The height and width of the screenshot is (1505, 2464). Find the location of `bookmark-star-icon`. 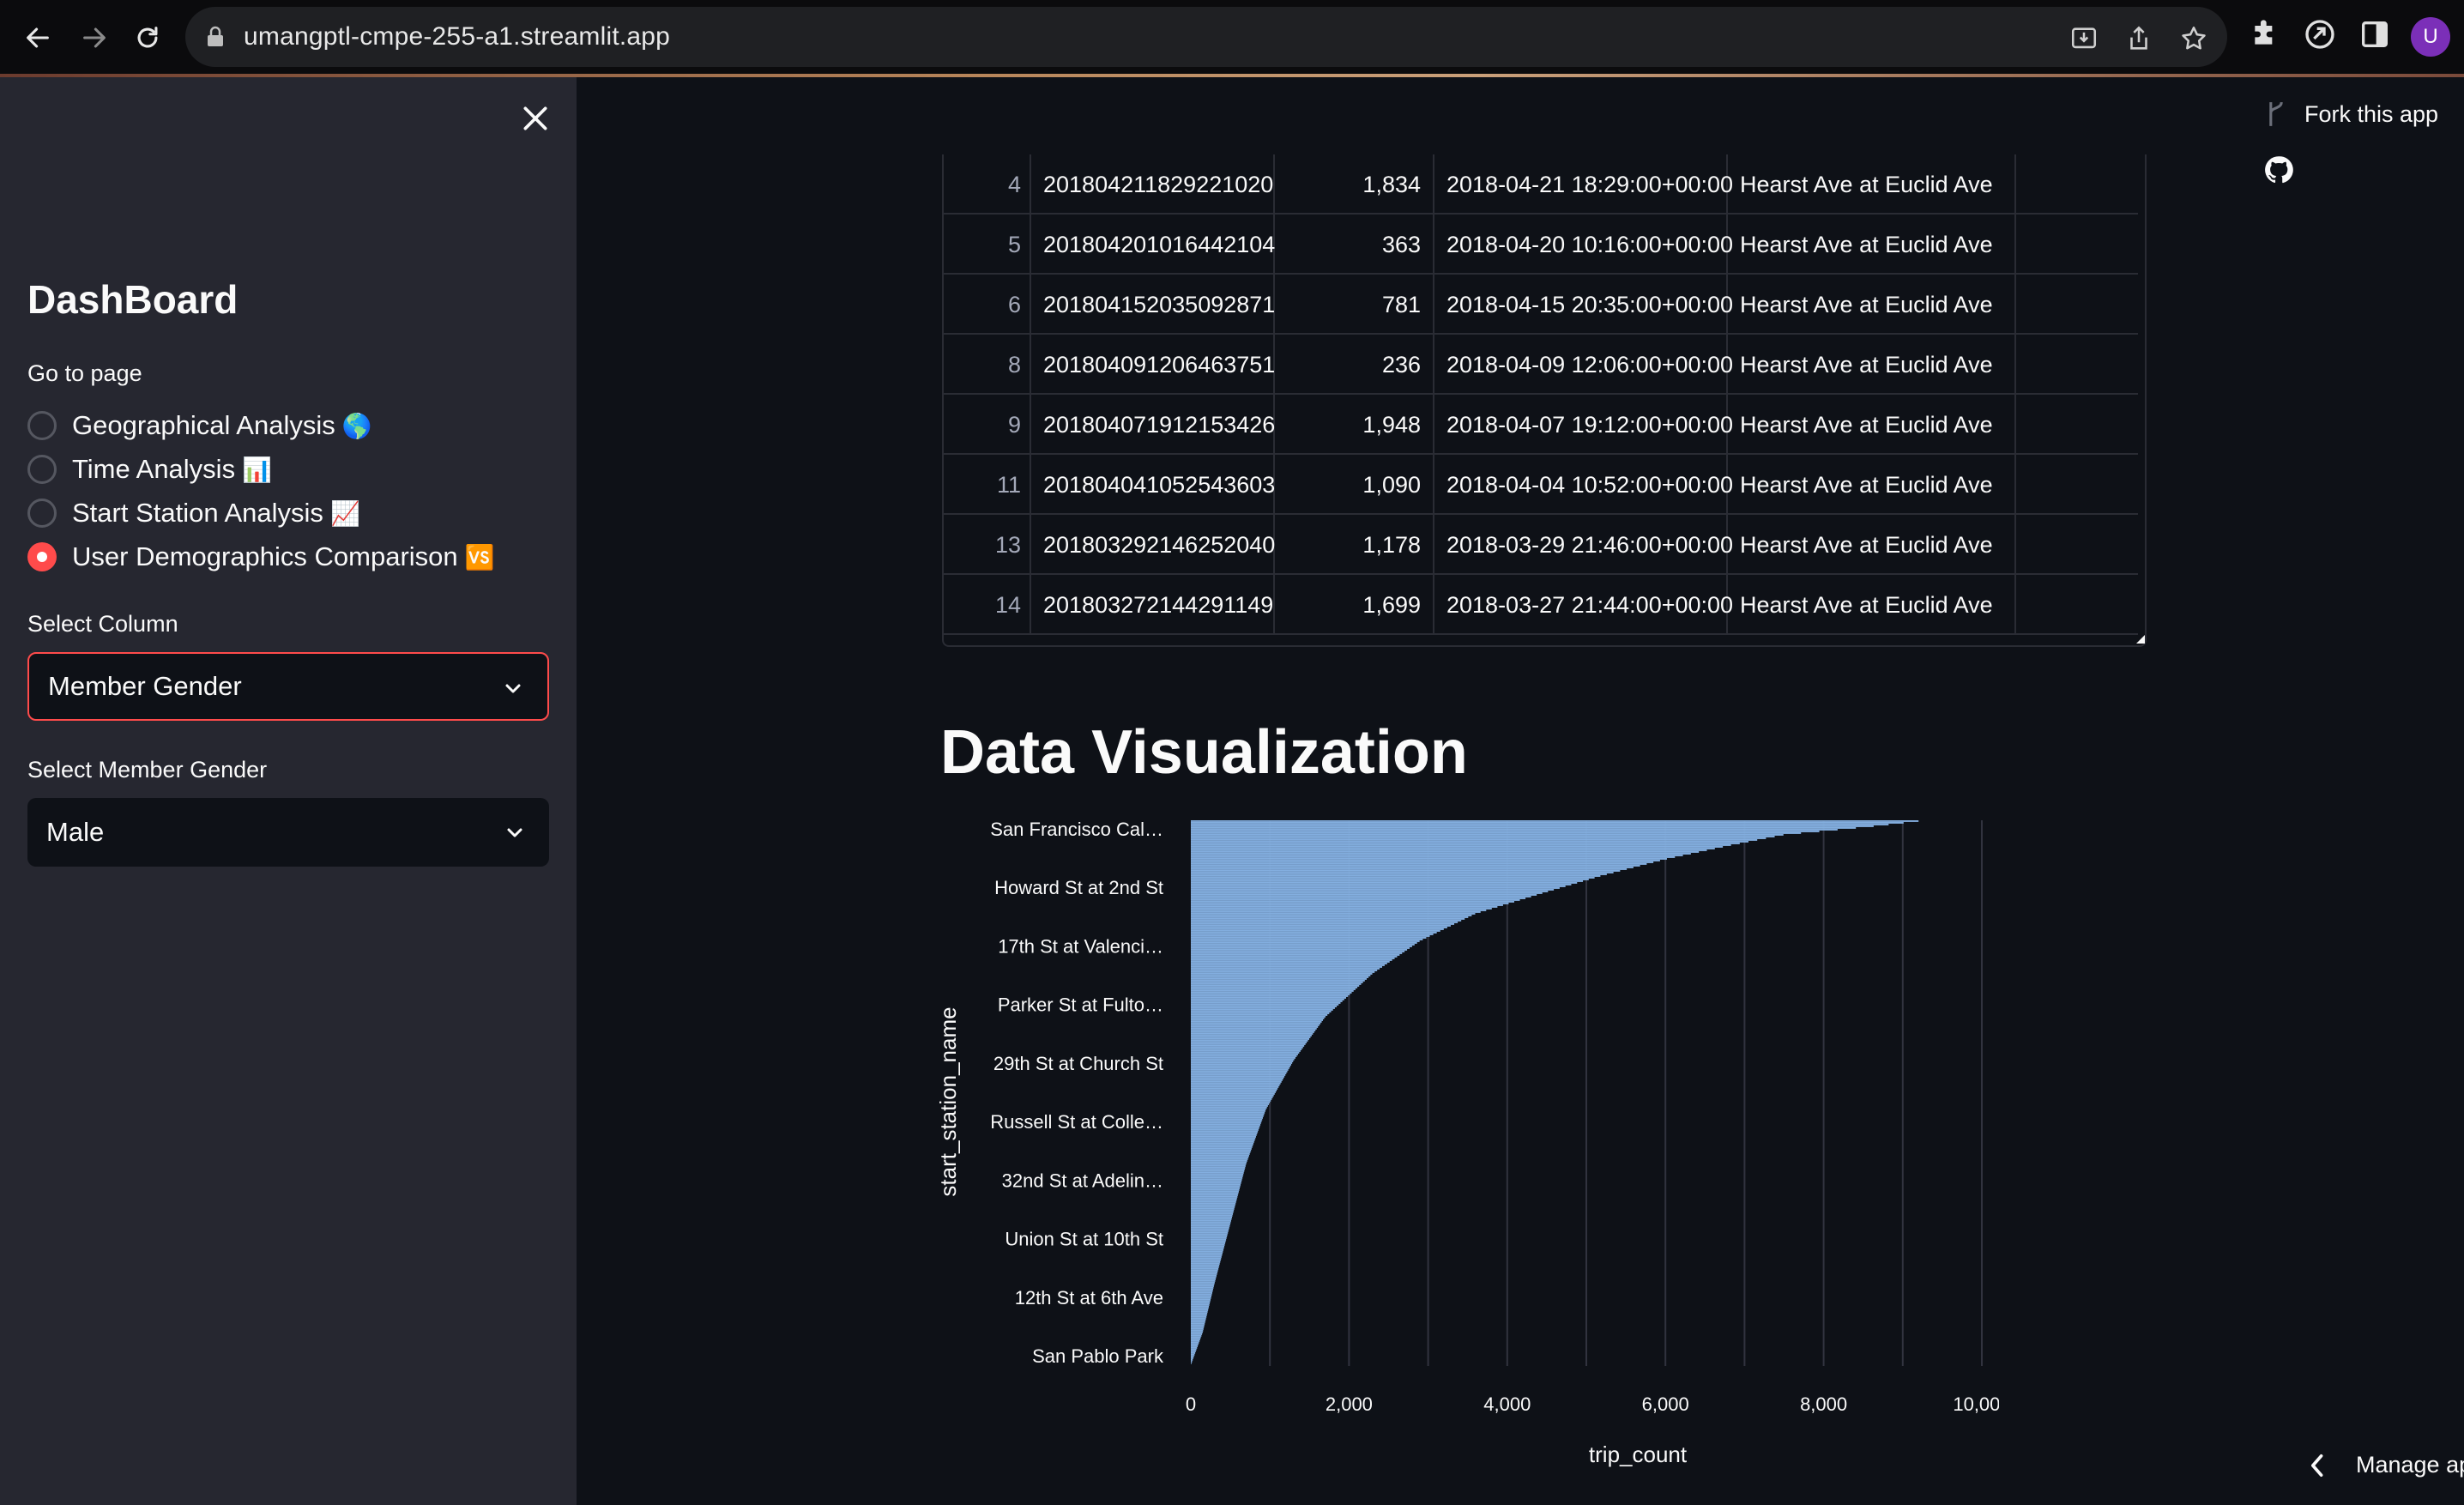

bookmark-star-icon is located at coordinates (2193, 38).